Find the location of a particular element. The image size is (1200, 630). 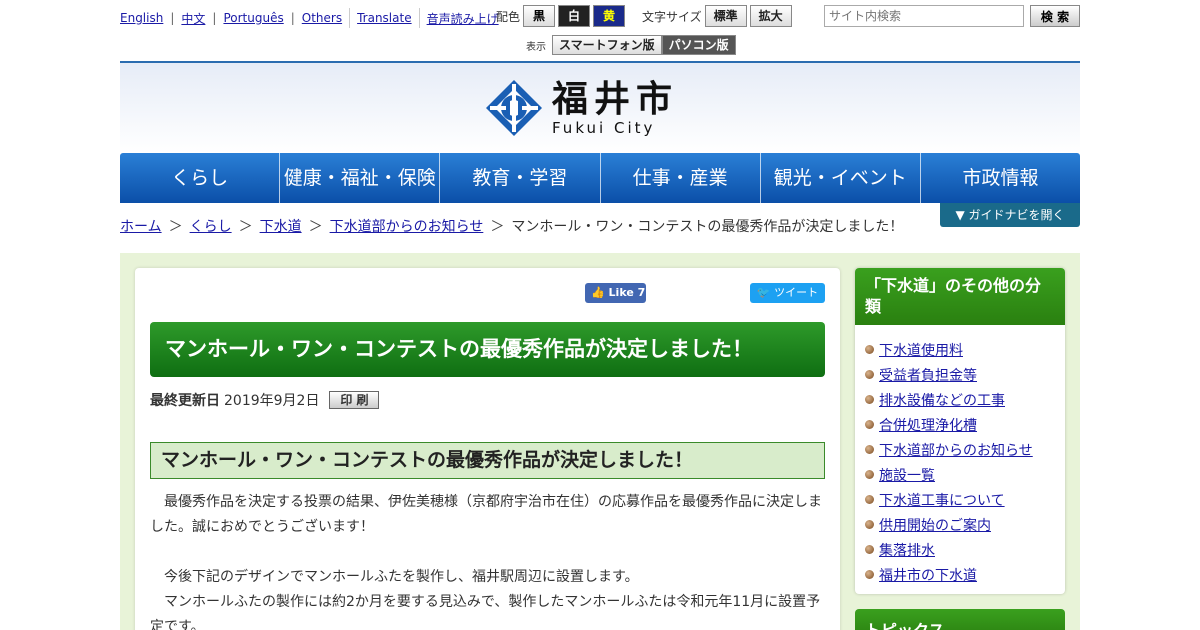

color-scheme-group: 配色 黒 白 黄 is located at coordinates (561, 16).